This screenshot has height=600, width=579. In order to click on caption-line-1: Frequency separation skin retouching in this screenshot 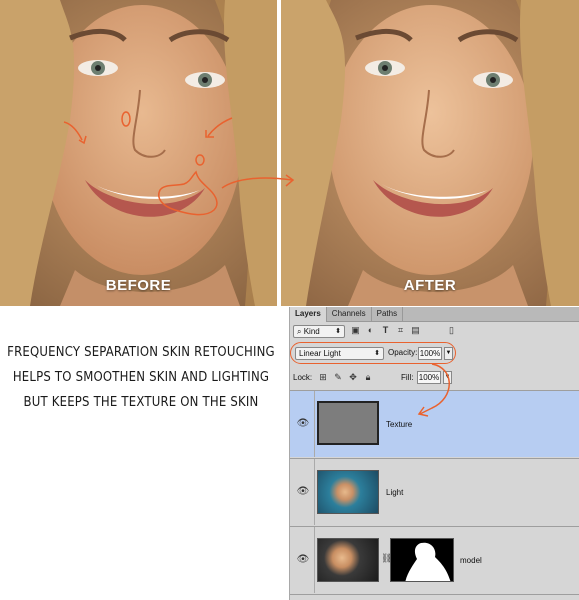, I will do `click(141, 352)`.